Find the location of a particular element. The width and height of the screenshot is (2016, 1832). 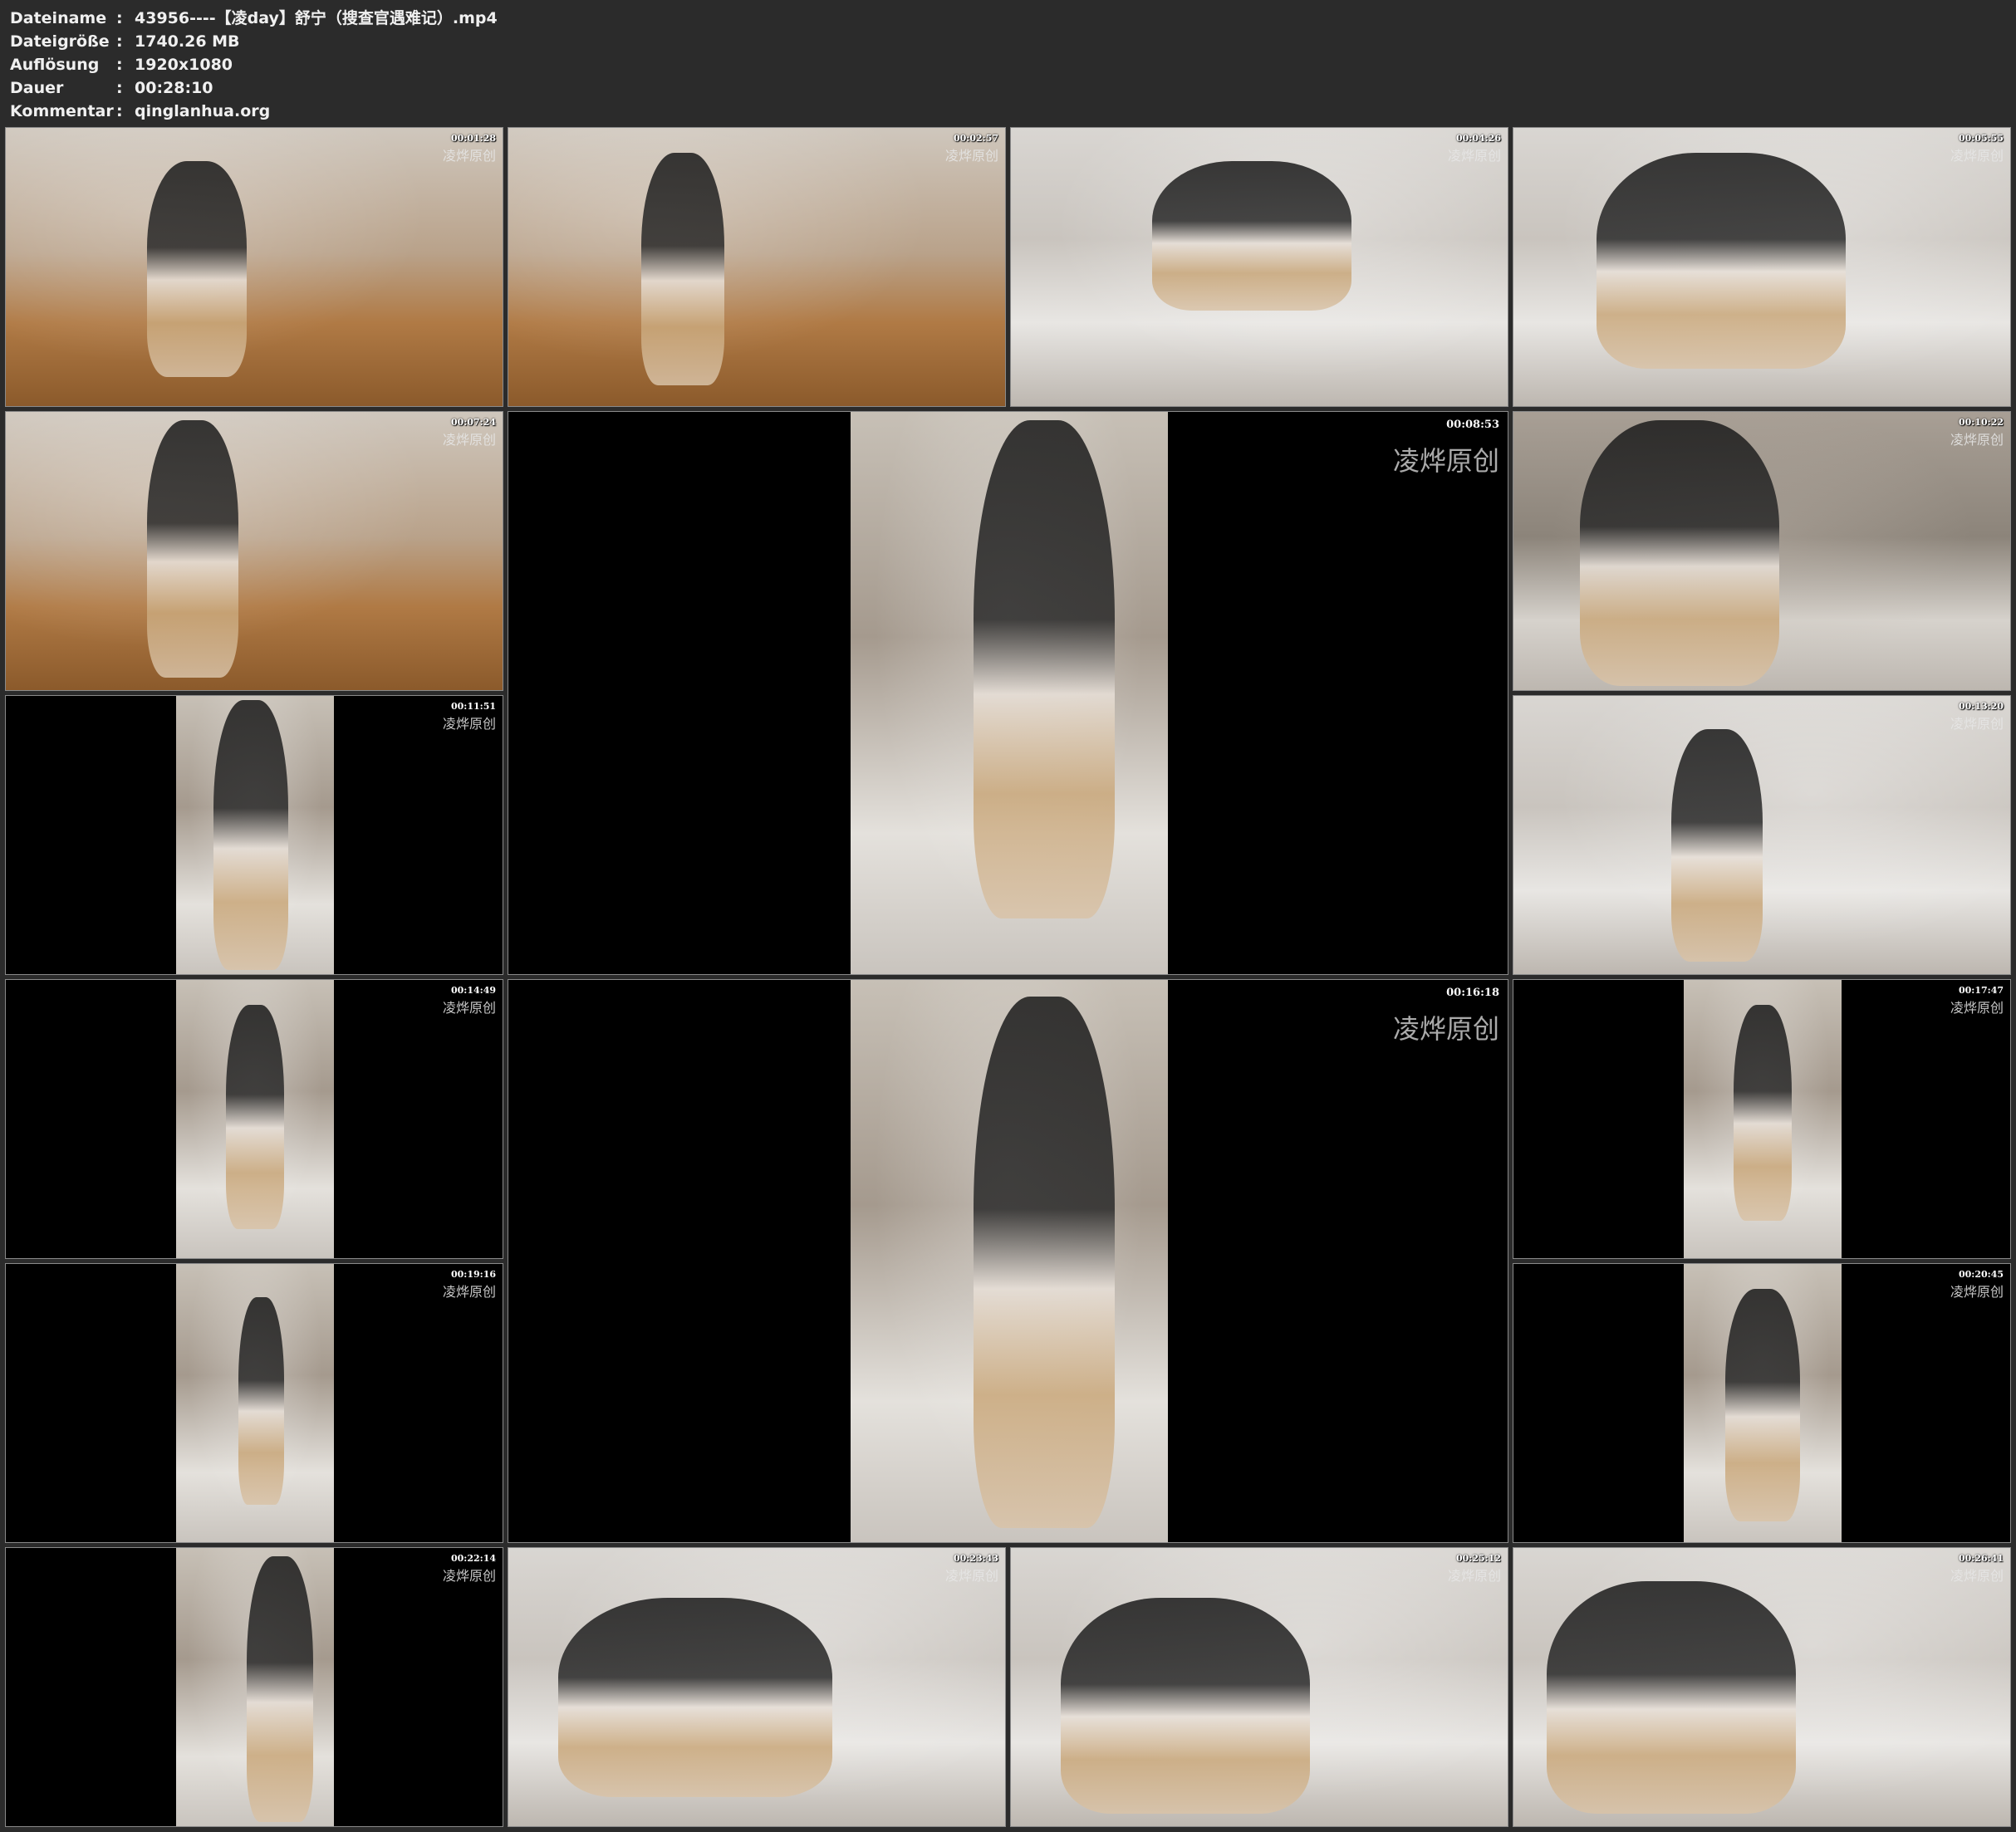

timestamp-label: 00:19:16 is located at coordinates (473, 1274).